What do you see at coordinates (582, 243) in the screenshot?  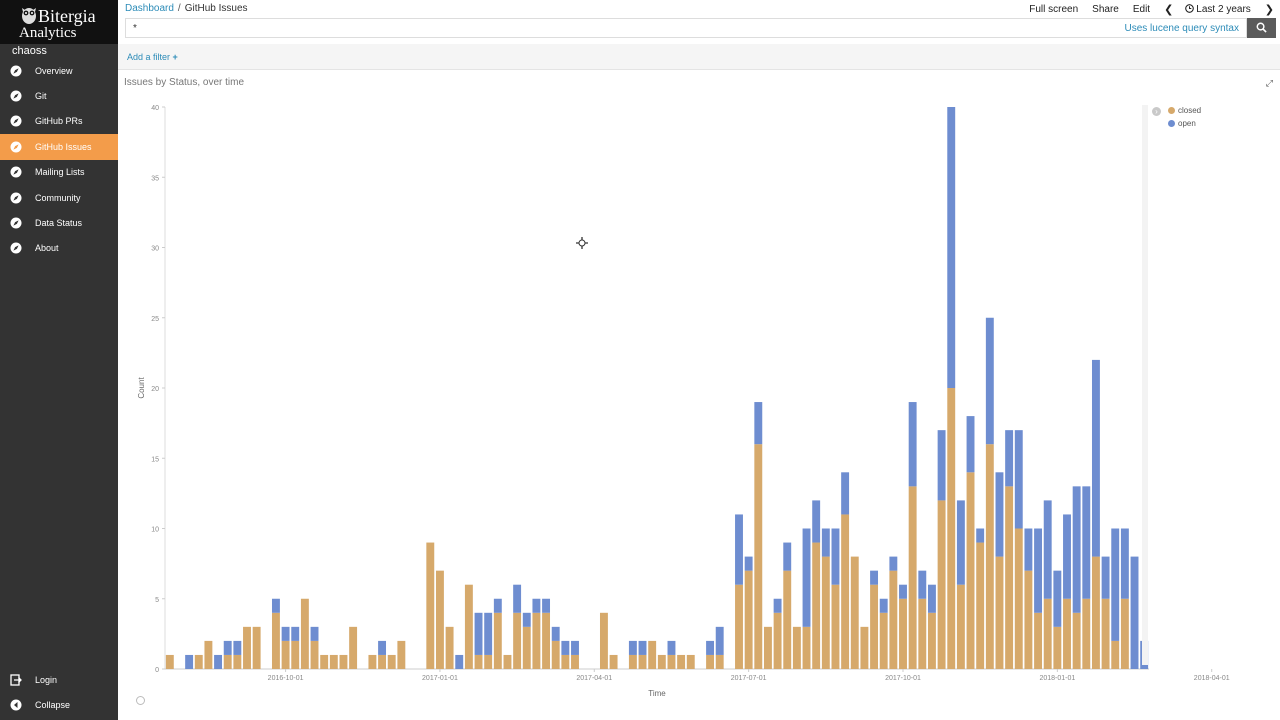 I see `move-cursor-icon` at bounding box center [582, 243].